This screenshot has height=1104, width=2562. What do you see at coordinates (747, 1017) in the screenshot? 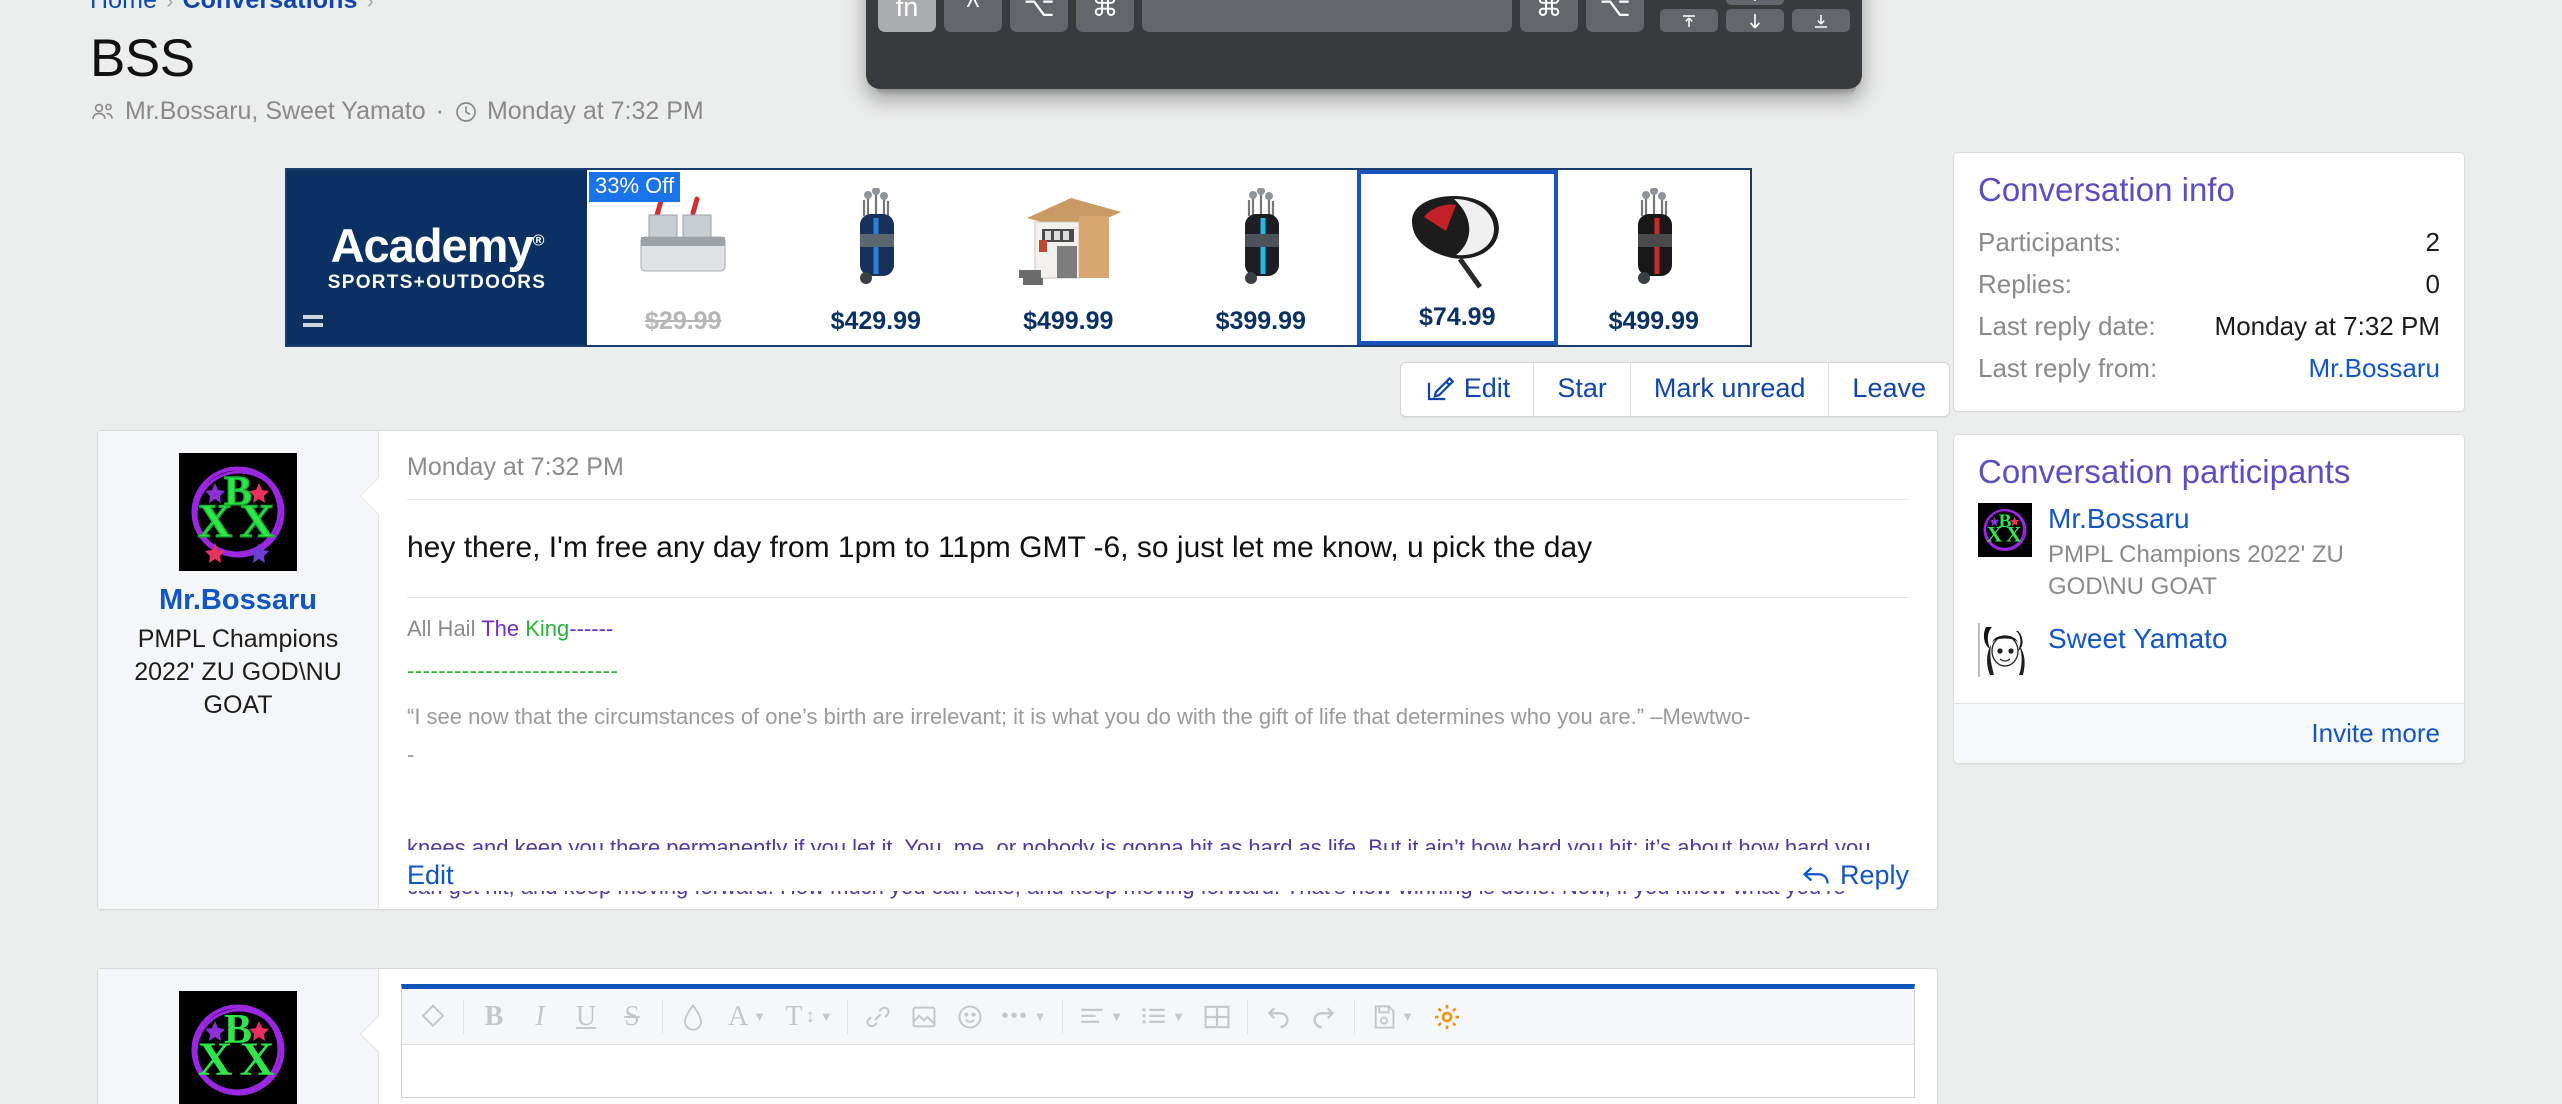
I see `font-family-icon: A ▼` at bounding box center [747, 1017].